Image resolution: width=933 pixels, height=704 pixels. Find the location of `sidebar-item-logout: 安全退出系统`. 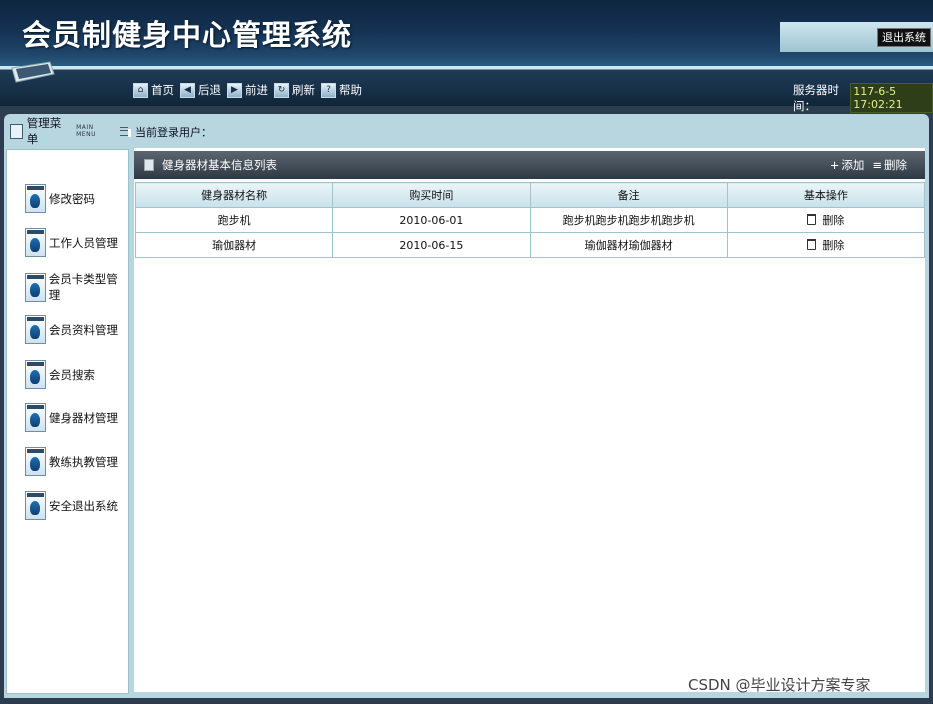

sidebar-item-logout: 安全退出系统 is located at coordinates (71, 505).